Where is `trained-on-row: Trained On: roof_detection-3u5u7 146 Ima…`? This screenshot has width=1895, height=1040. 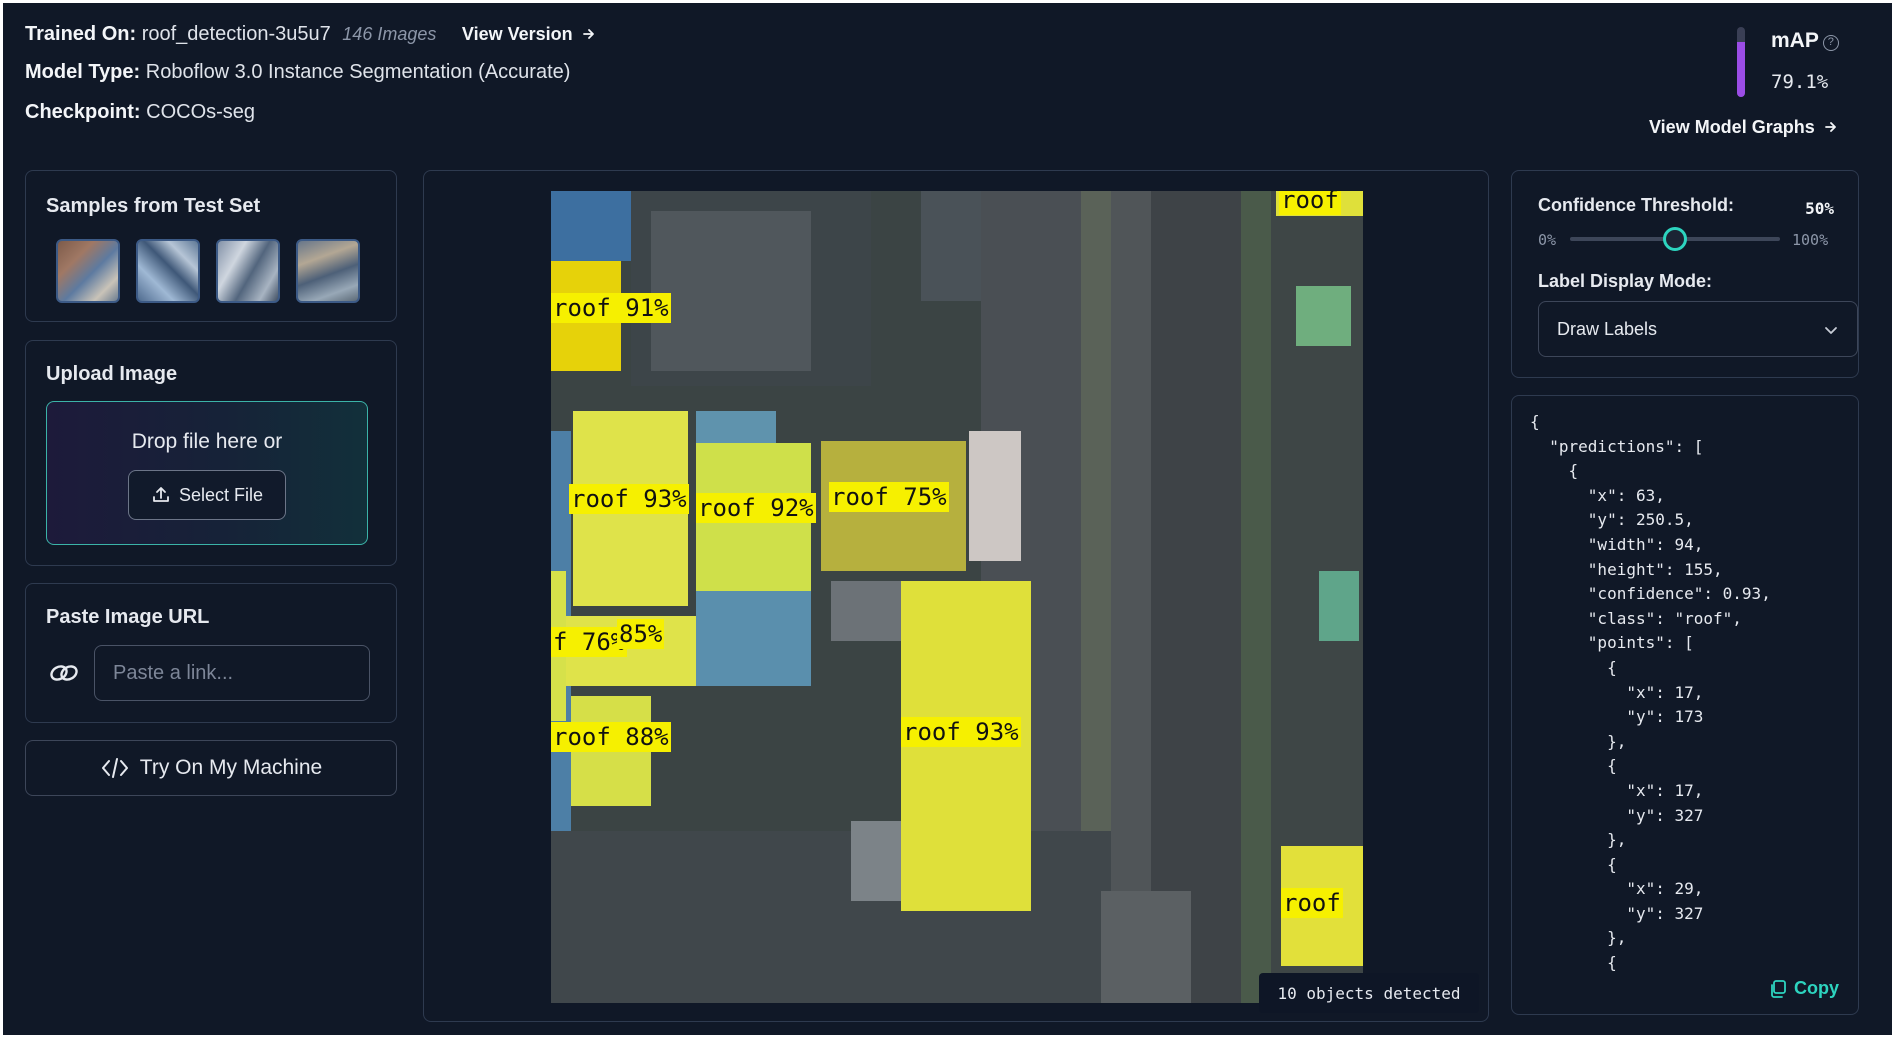 trained-on-row: Trained On: roof_detection-3u5u7 146 Ima… is located at coordinates (310, 34).